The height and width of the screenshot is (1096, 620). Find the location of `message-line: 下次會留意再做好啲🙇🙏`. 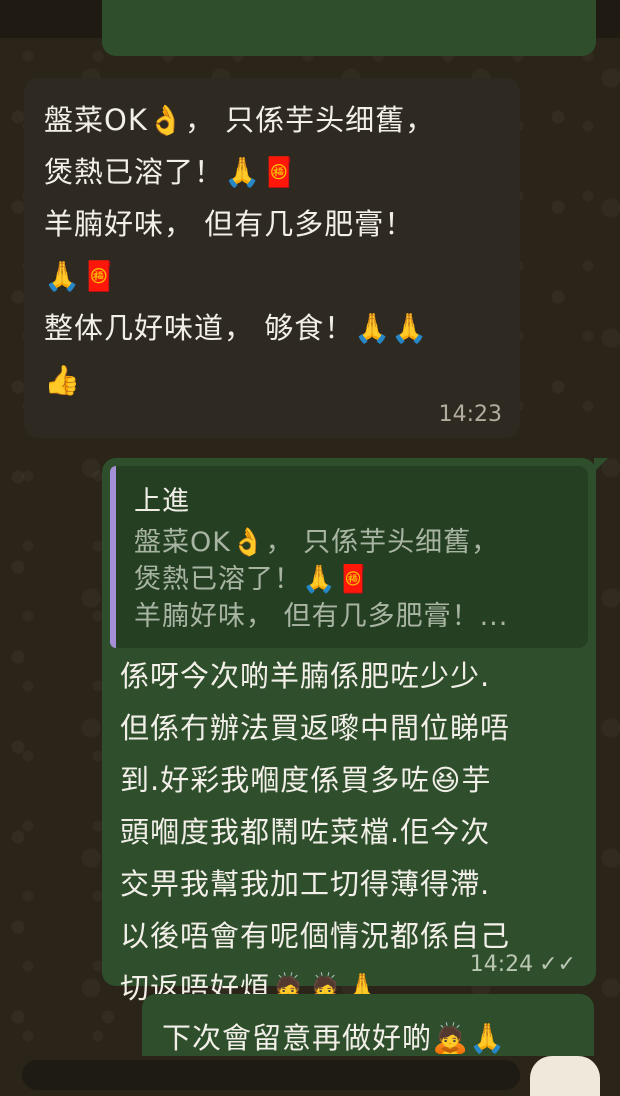

message-line: 下次會留意再做好啲🙇🙏 is located at coordinates (334, 1038).